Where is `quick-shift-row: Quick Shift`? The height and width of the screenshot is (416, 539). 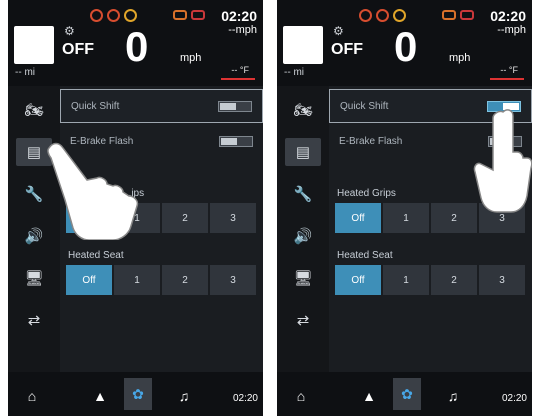 quick-shift-row: Quick Shift is located at coordinates (161, 106).